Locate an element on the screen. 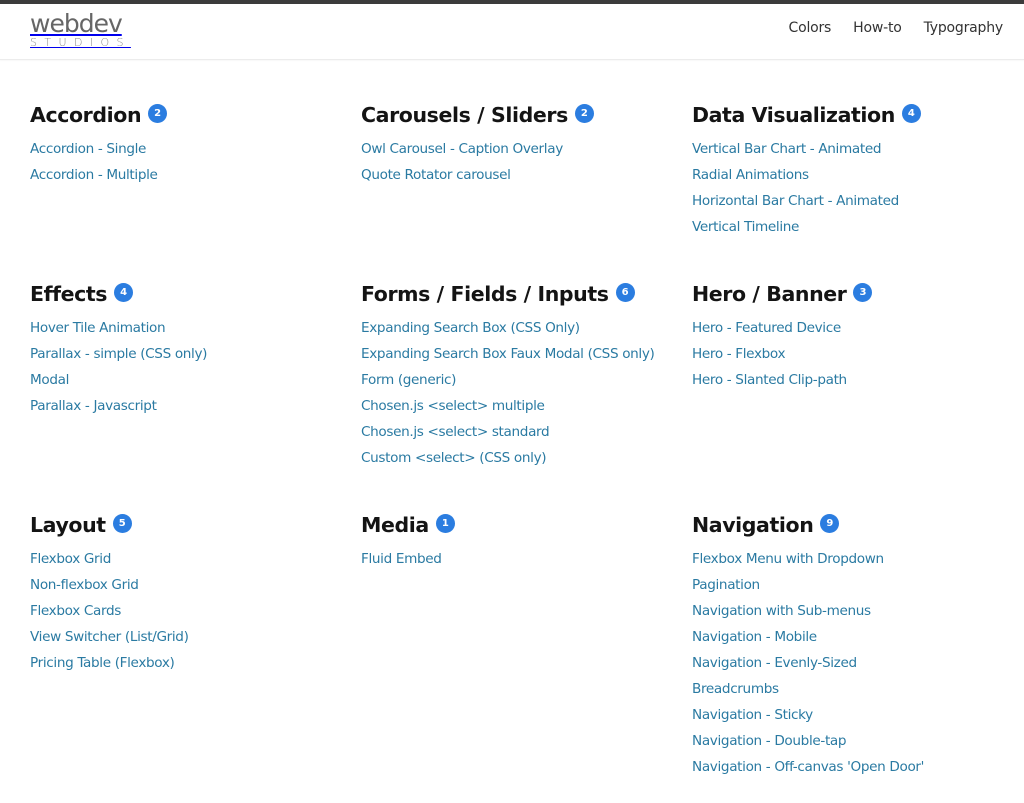  list-item: Flexbox Menu with Dropdown is located at coordinates (851, 558).